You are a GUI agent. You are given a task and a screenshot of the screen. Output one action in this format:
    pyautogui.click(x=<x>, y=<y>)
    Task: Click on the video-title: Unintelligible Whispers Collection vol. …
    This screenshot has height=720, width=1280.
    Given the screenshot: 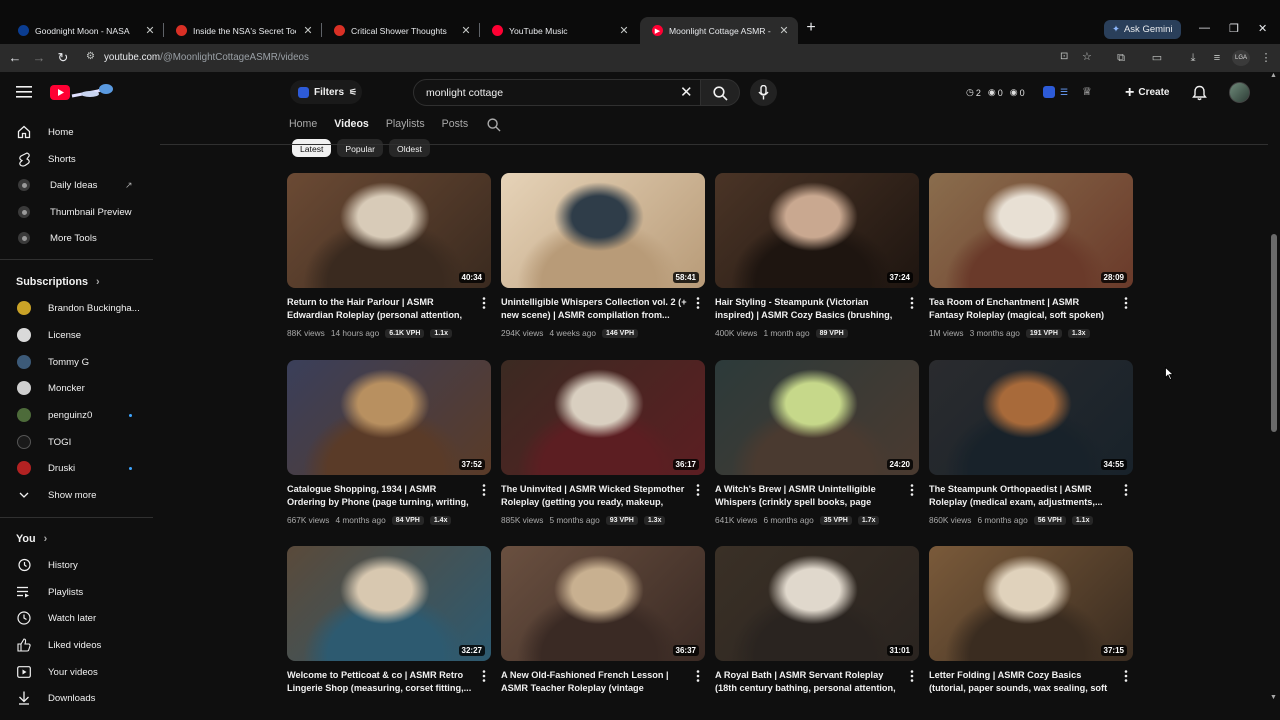 What is the action you would take?
    pyautogui.click(x=594, y=309)
    